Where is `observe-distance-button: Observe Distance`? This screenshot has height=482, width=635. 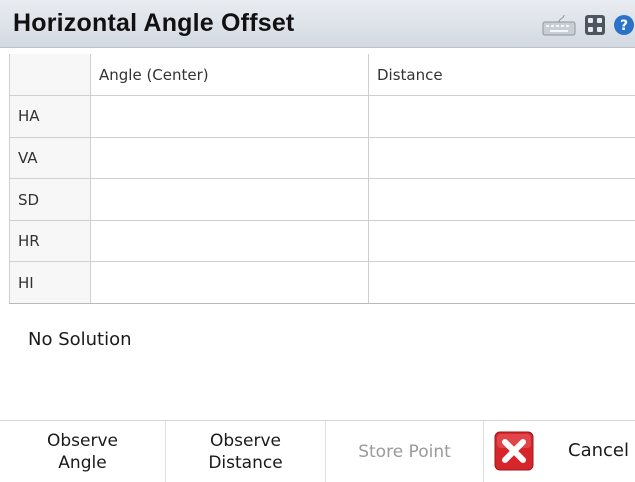 observe-distance-button: Observe Distance is located at coordinates (246, 451).